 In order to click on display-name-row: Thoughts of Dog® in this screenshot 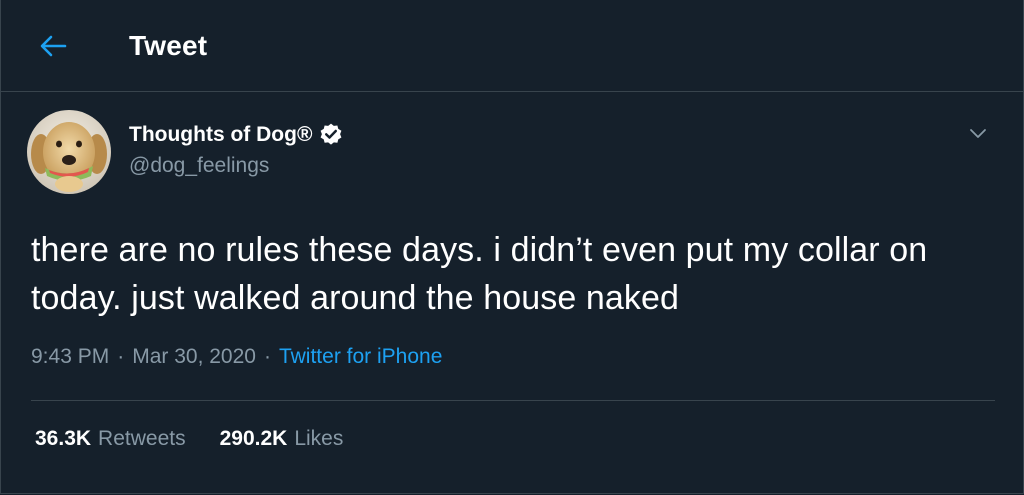, I will do `click(236, 135)`.